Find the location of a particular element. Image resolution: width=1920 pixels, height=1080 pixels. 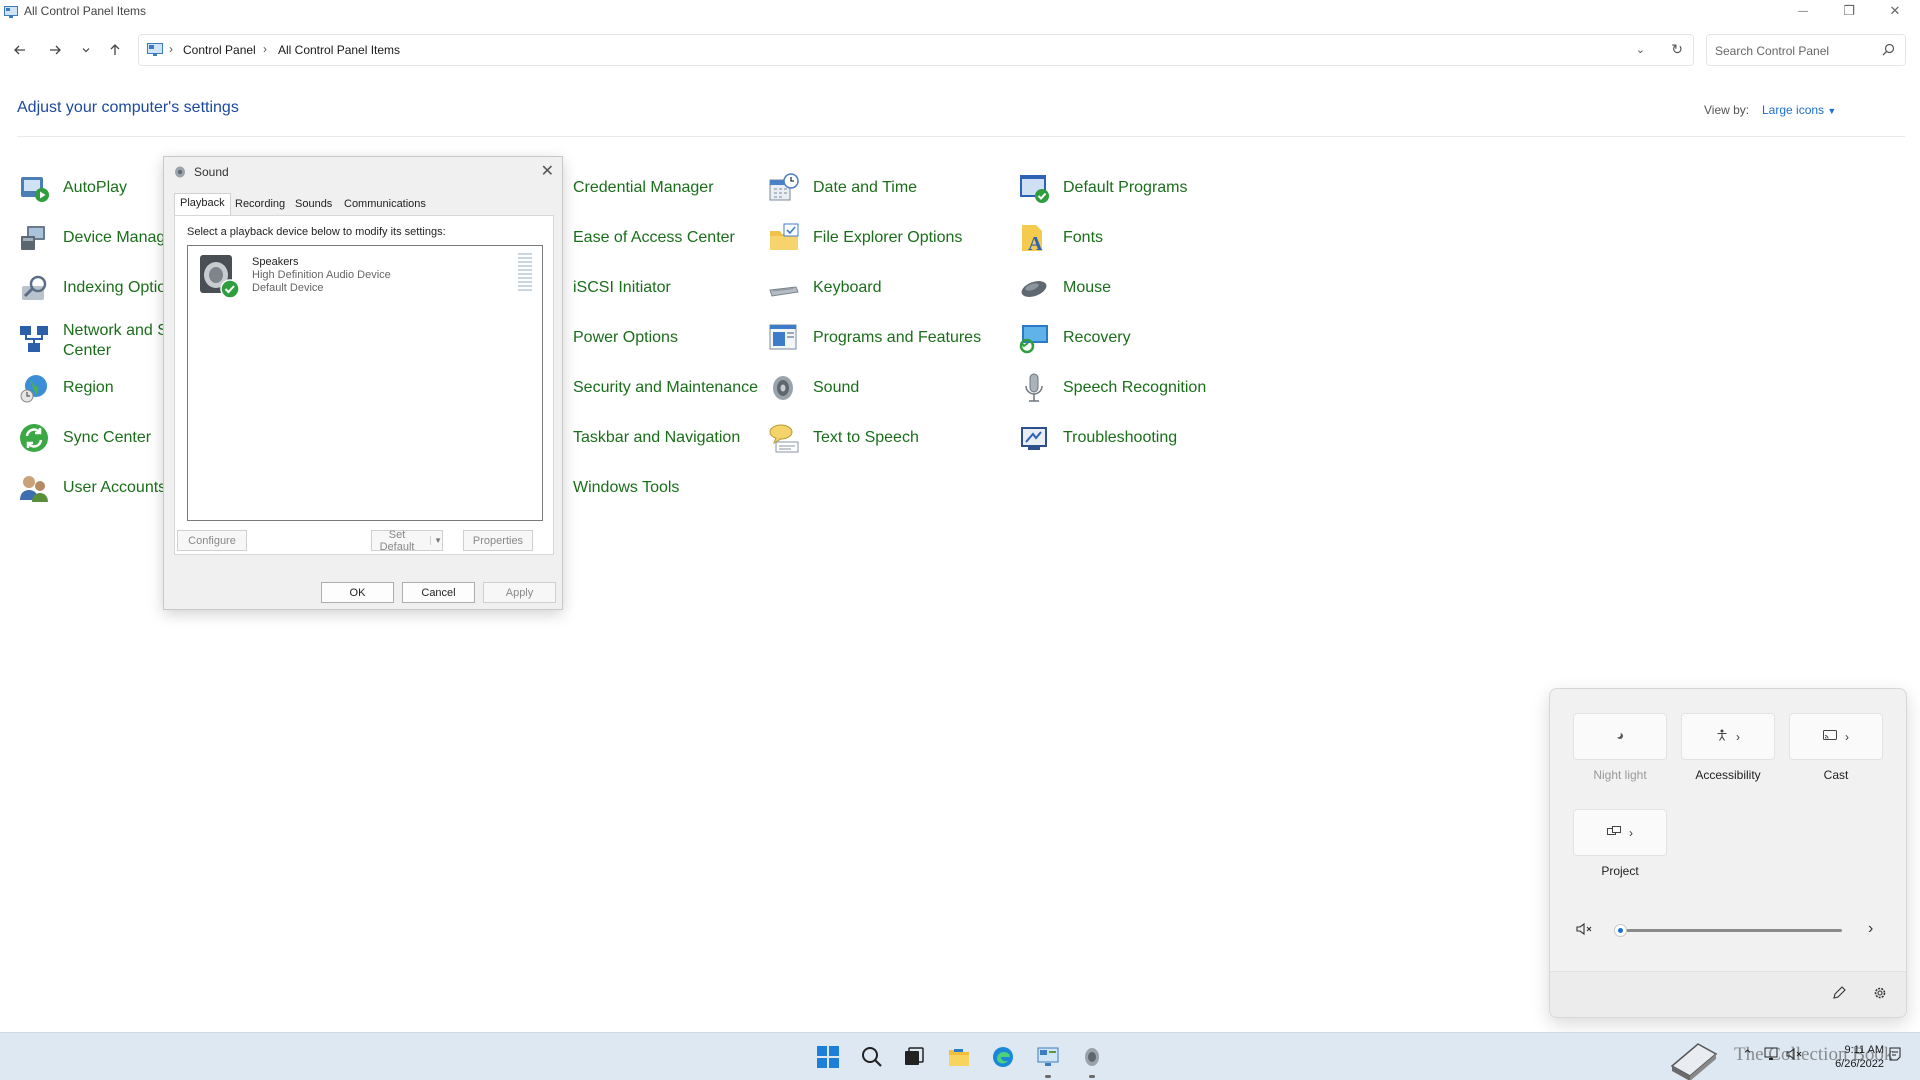

edge-browser-icon is located at coordinates (1003, 1057).